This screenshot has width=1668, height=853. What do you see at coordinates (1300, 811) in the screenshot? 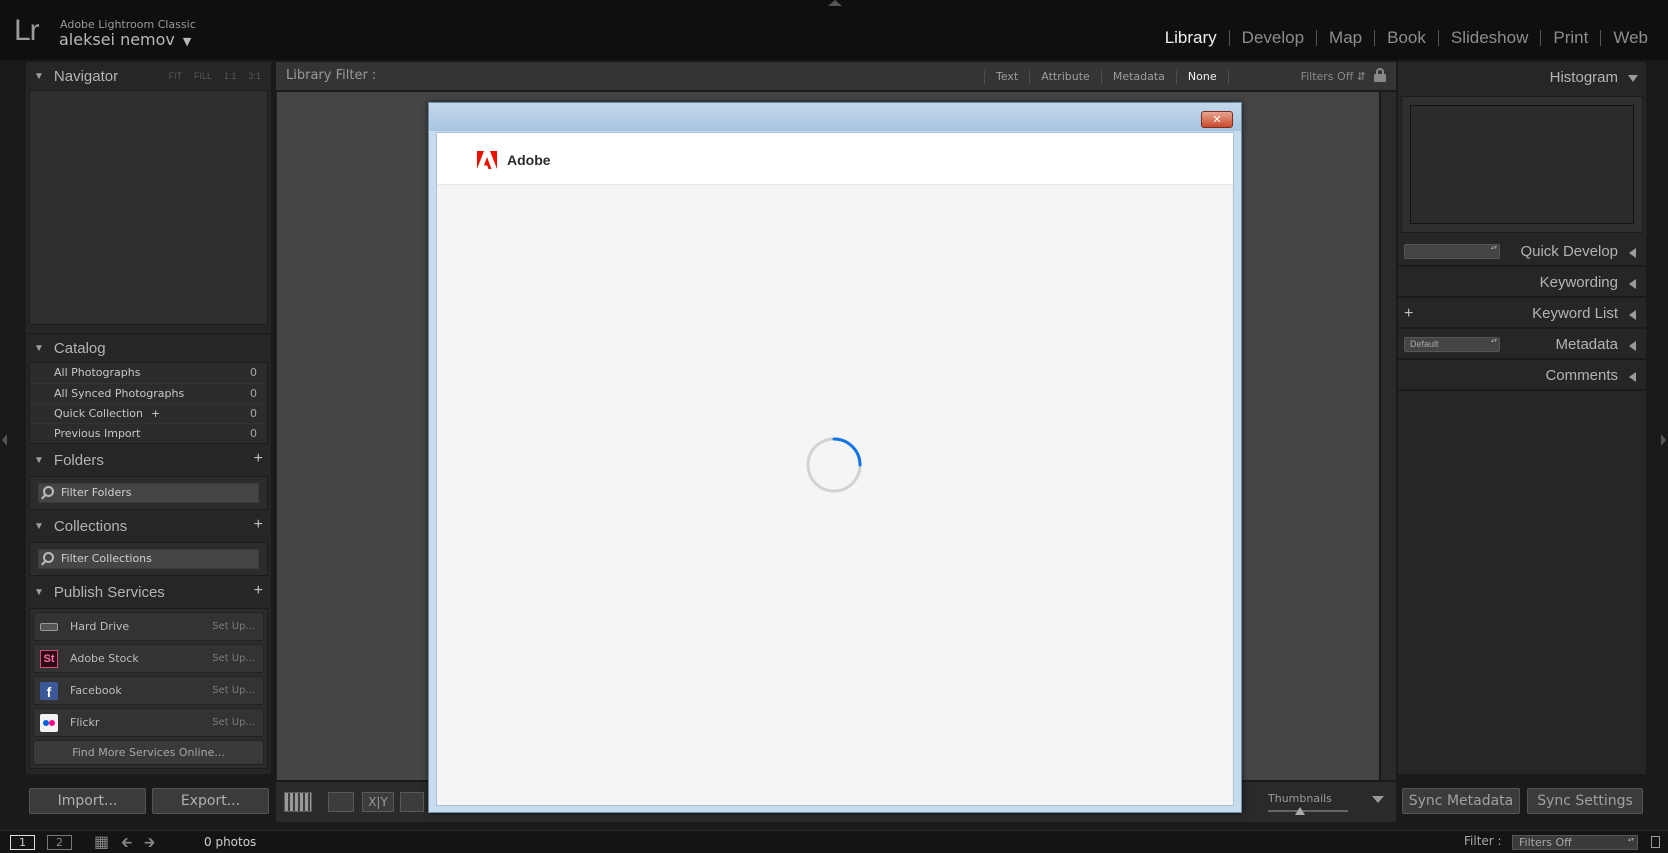
I see `thumbnail-size-knob` at bounding box center [1300, 811].